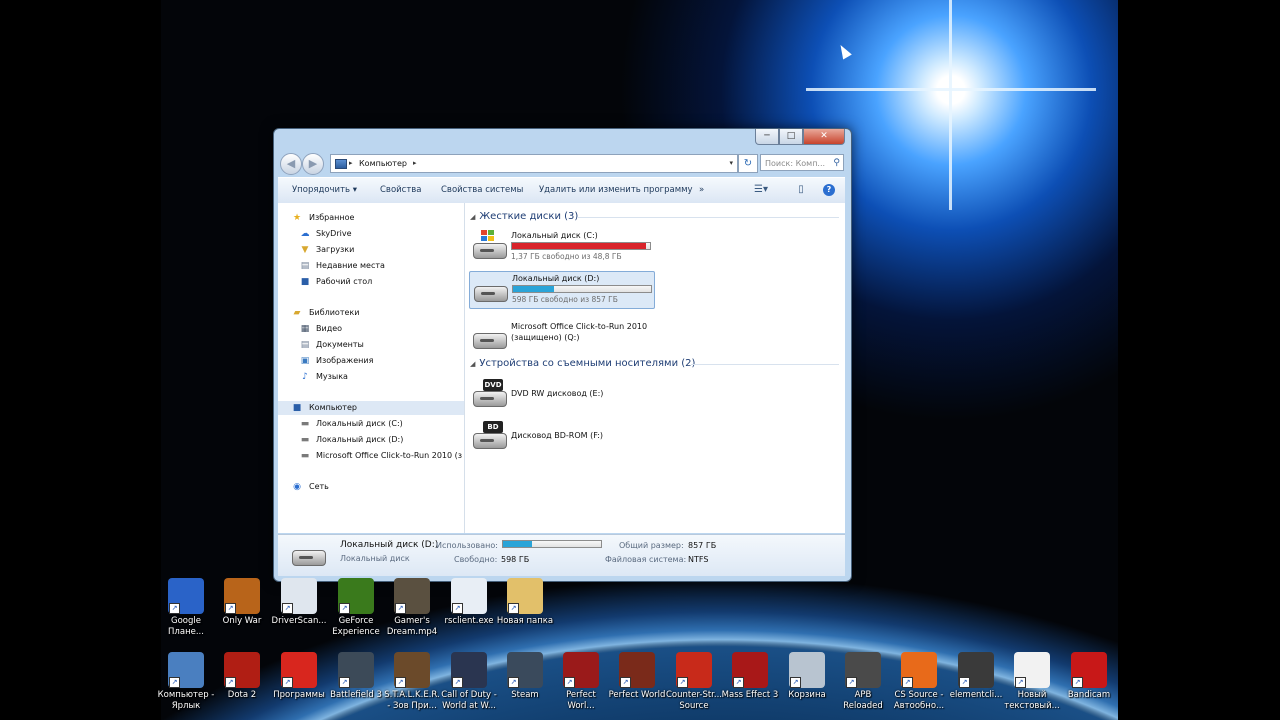  What do you see at coordinates (186, 700) in the screenshot?
I see `desktop-icon-label: Компьютер - Ярлык` at bounding box center [186, 700].